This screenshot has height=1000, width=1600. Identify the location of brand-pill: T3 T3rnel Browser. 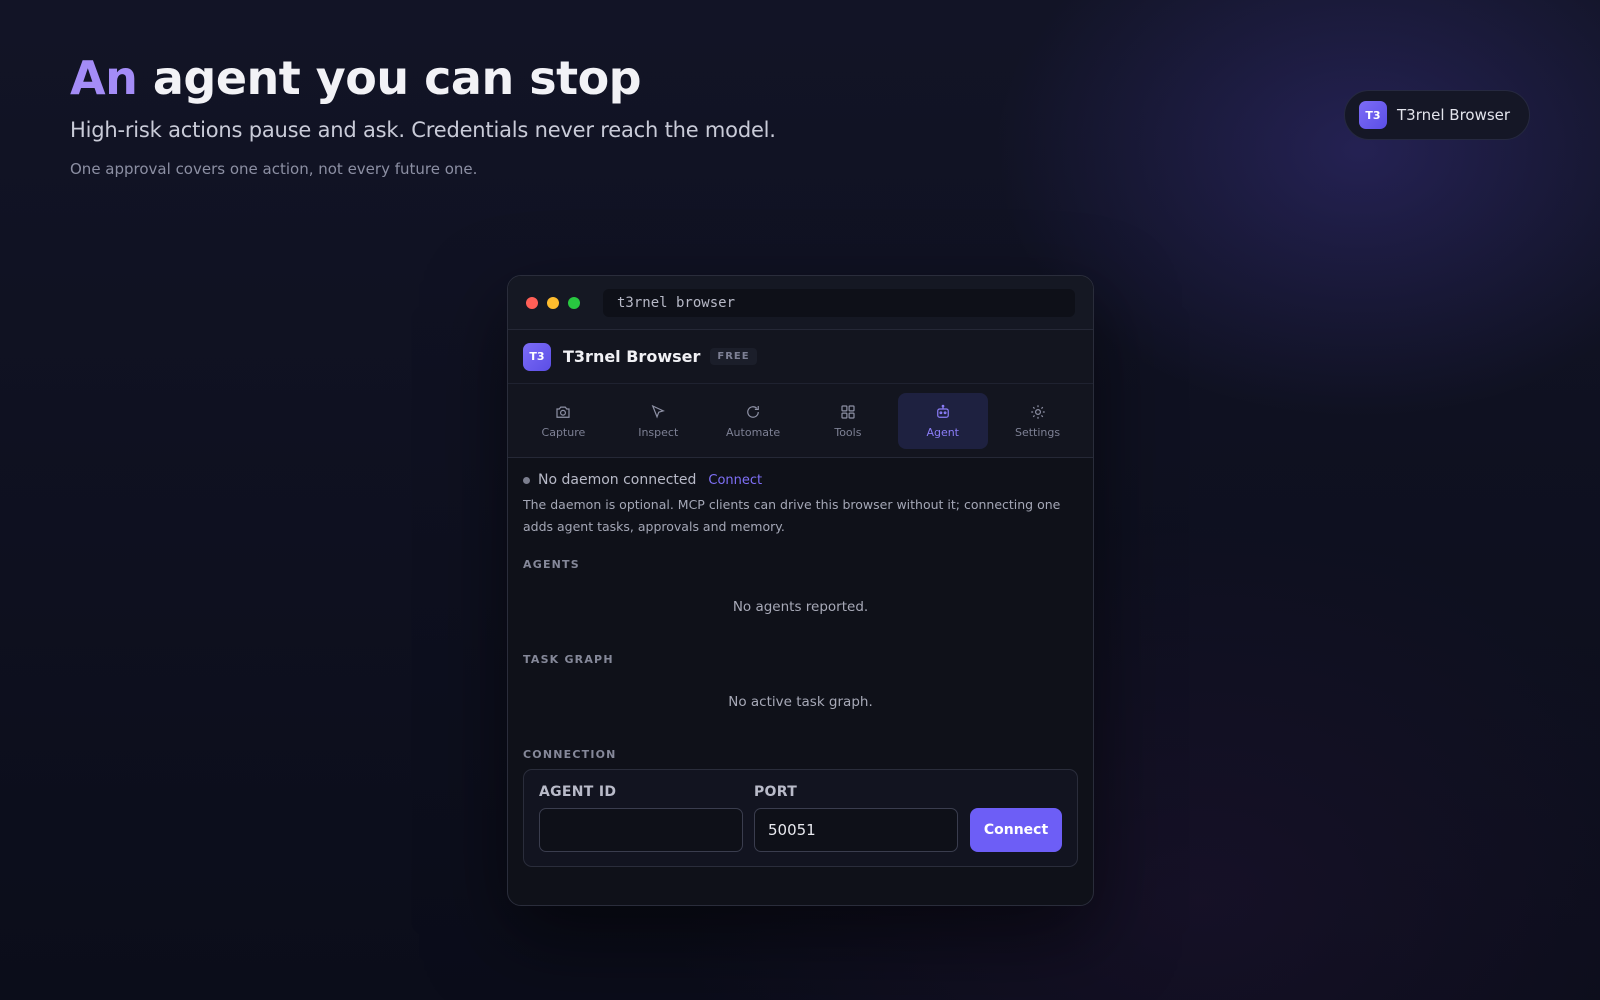
(1437, 115).